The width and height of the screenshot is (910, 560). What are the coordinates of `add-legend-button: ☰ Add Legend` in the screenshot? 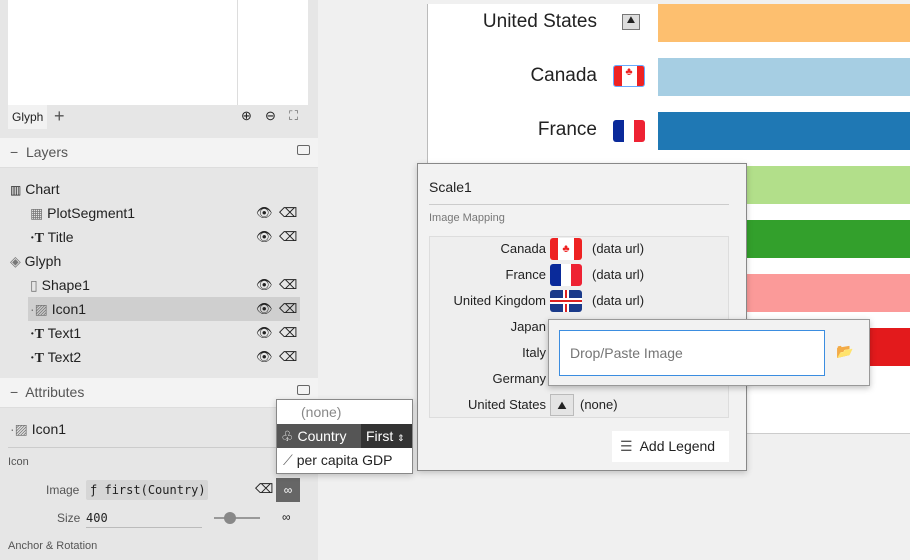 It's located at (670, 446).